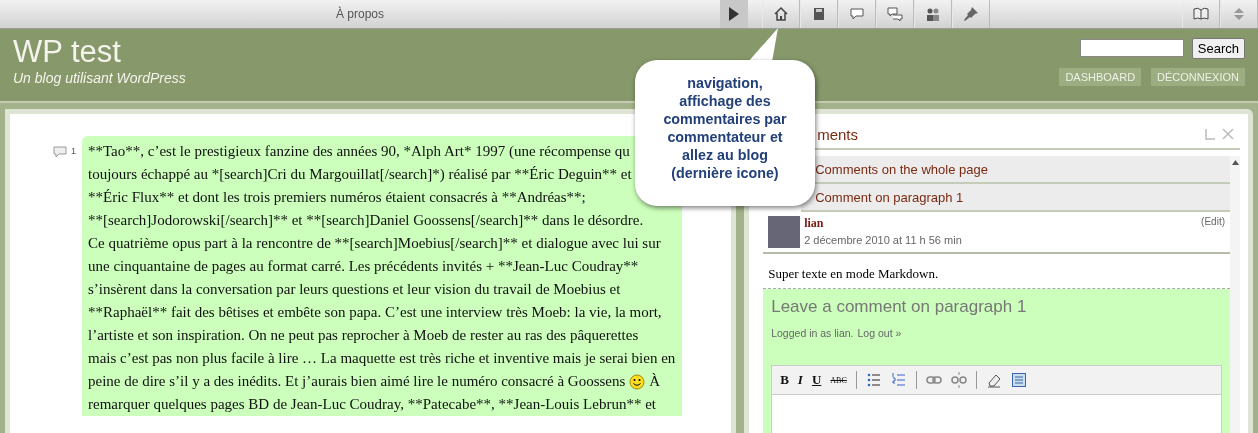 Image resolution: width=1258 pixels, height=433 pixels. I want to click on panel-title: ments, so click(838, 134).